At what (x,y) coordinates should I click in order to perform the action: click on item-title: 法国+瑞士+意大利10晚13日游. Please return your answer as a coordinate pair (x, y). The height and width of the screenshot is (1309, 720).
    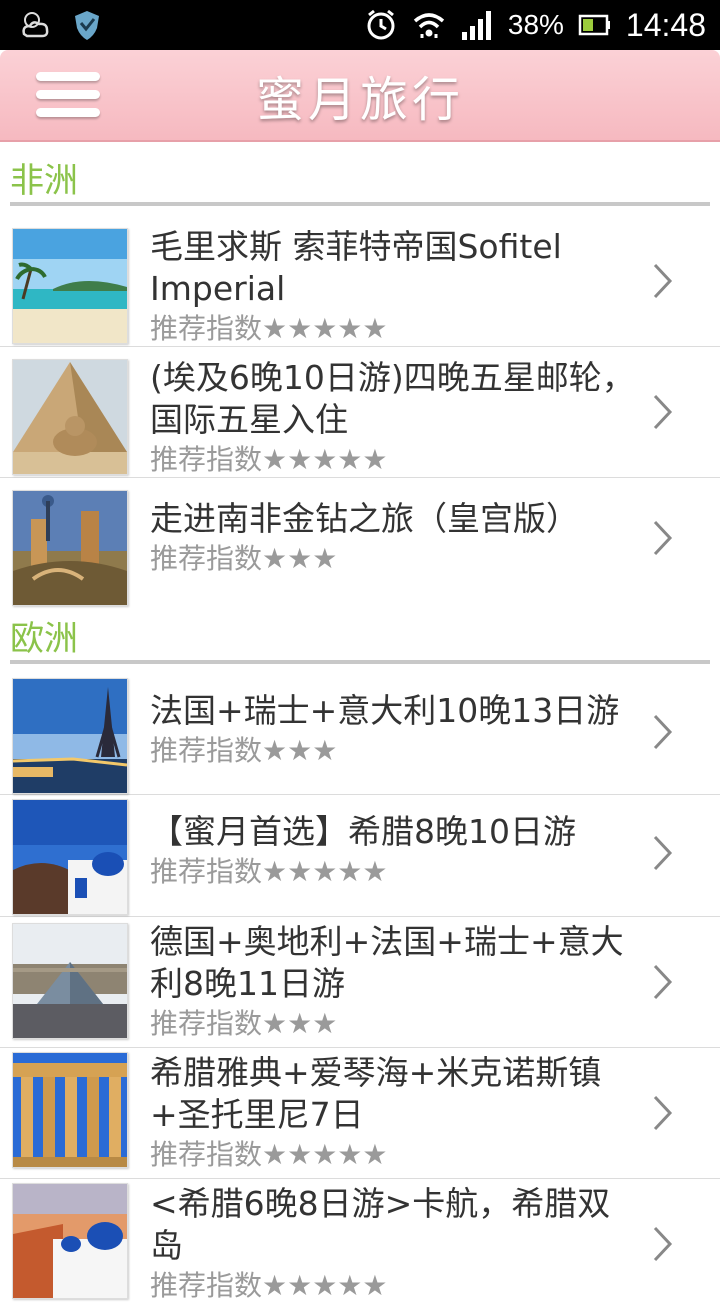
    Looking at the image, I should click on (385, 710).